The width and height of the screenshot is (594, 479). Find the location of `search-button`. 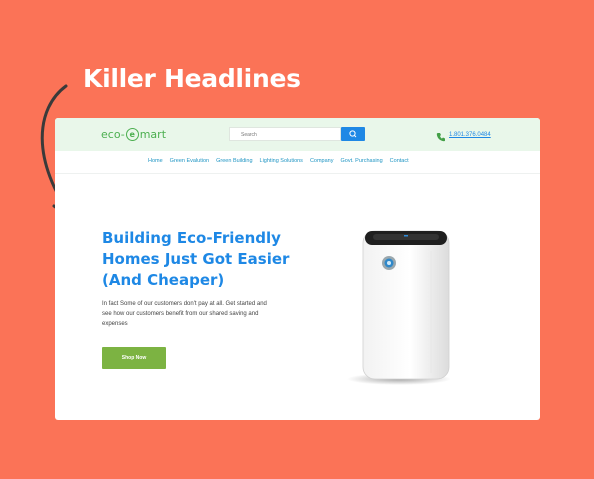

search-button is located at coordinates (353, 134).